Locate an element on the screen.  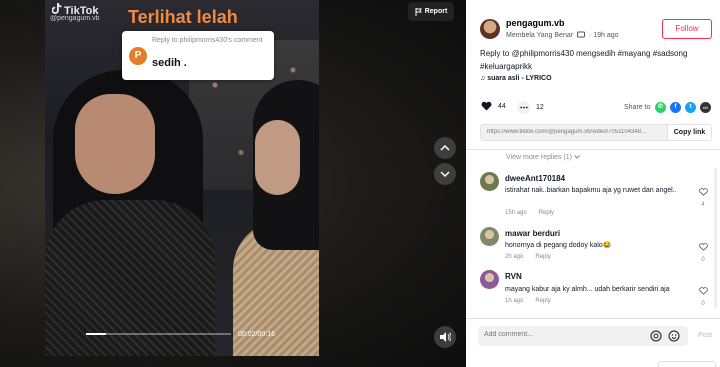
chevron-up-icon is located at coordinates (445, 148).